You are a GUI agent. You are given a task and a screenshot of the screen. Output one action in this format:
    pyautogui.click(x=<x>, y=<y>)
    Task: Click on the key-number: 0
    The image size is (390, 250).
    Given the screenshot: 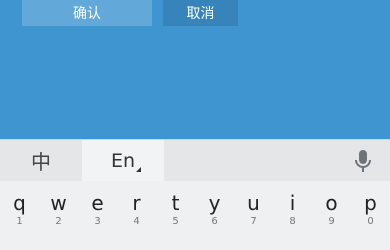 What is the action you would take?
    pyautogui.click(x=370, y=221)
    